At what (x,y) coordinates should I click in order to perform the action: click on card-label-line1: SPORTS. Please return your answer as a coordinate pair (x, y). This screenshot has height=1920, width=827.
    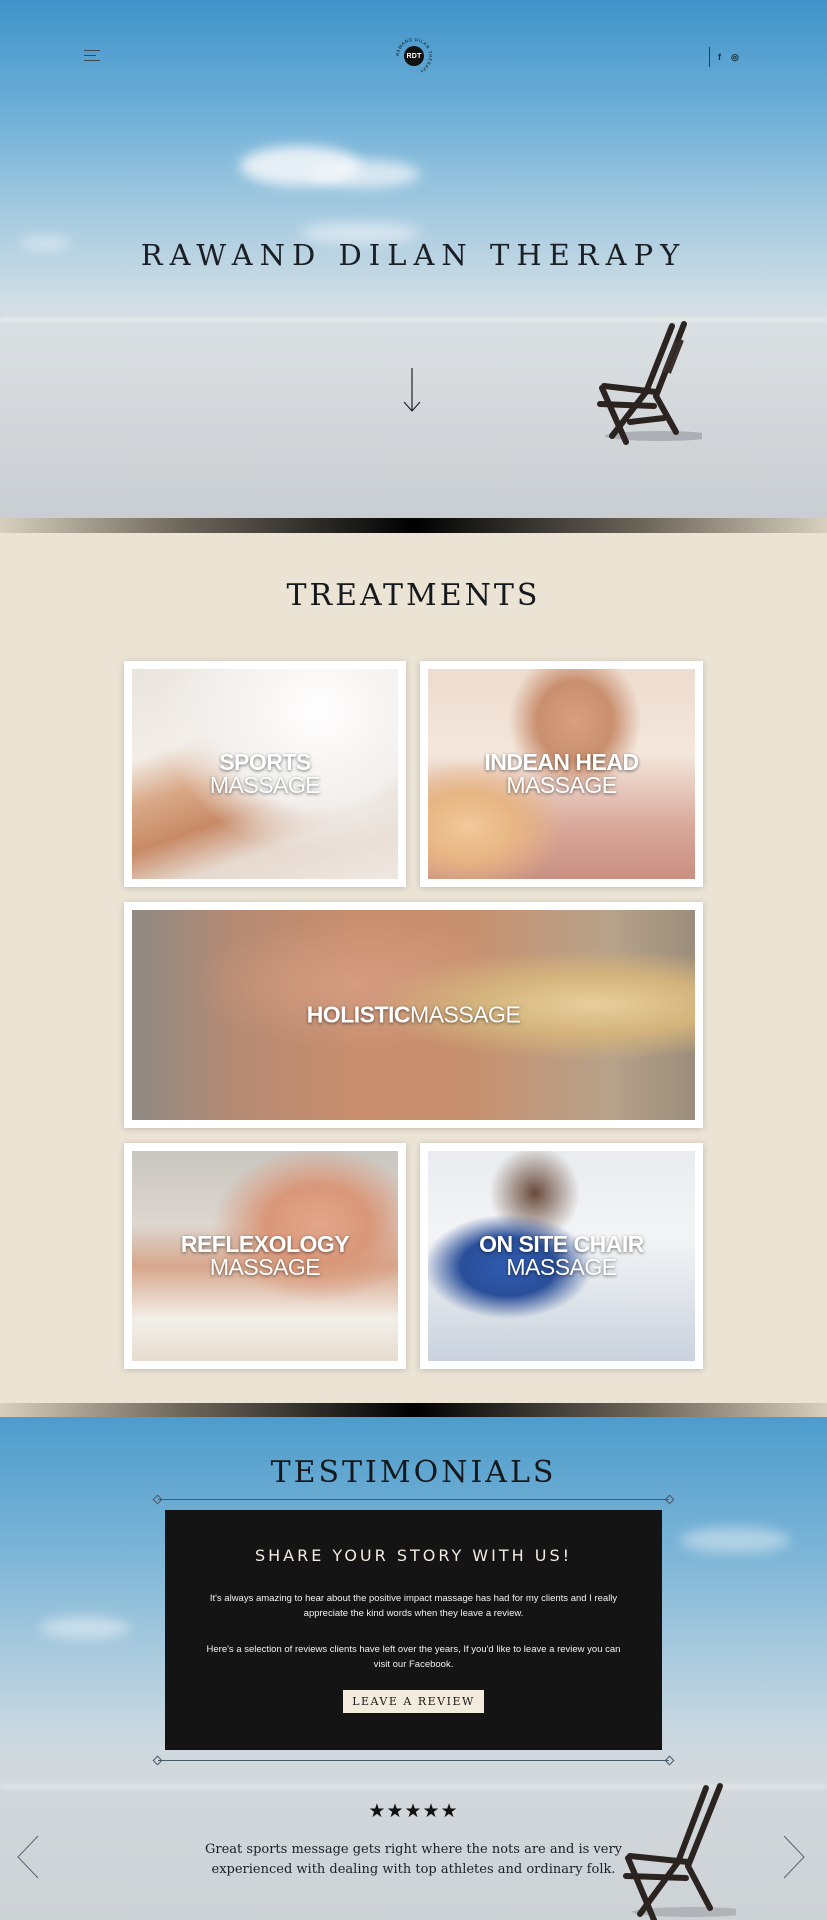
    Looking at the image, I should click on (265, 762).